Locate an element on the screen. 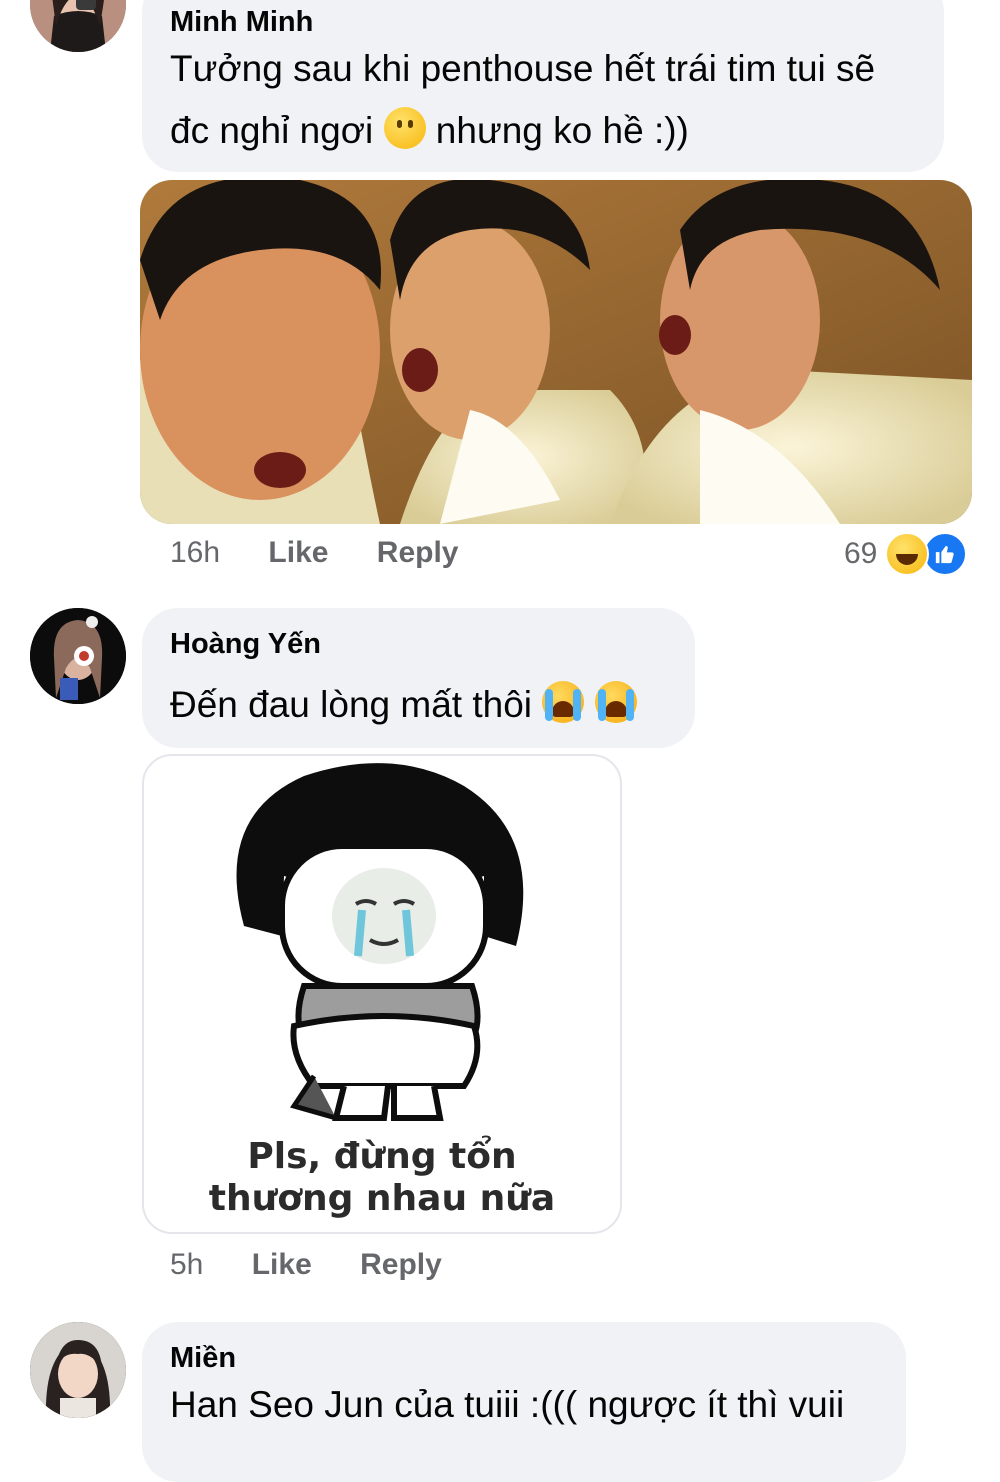 The height and width of the screenshot is (1482, 1000). comment-text: Đến đau lòng mất thôi is located at coordinates (403, 705).